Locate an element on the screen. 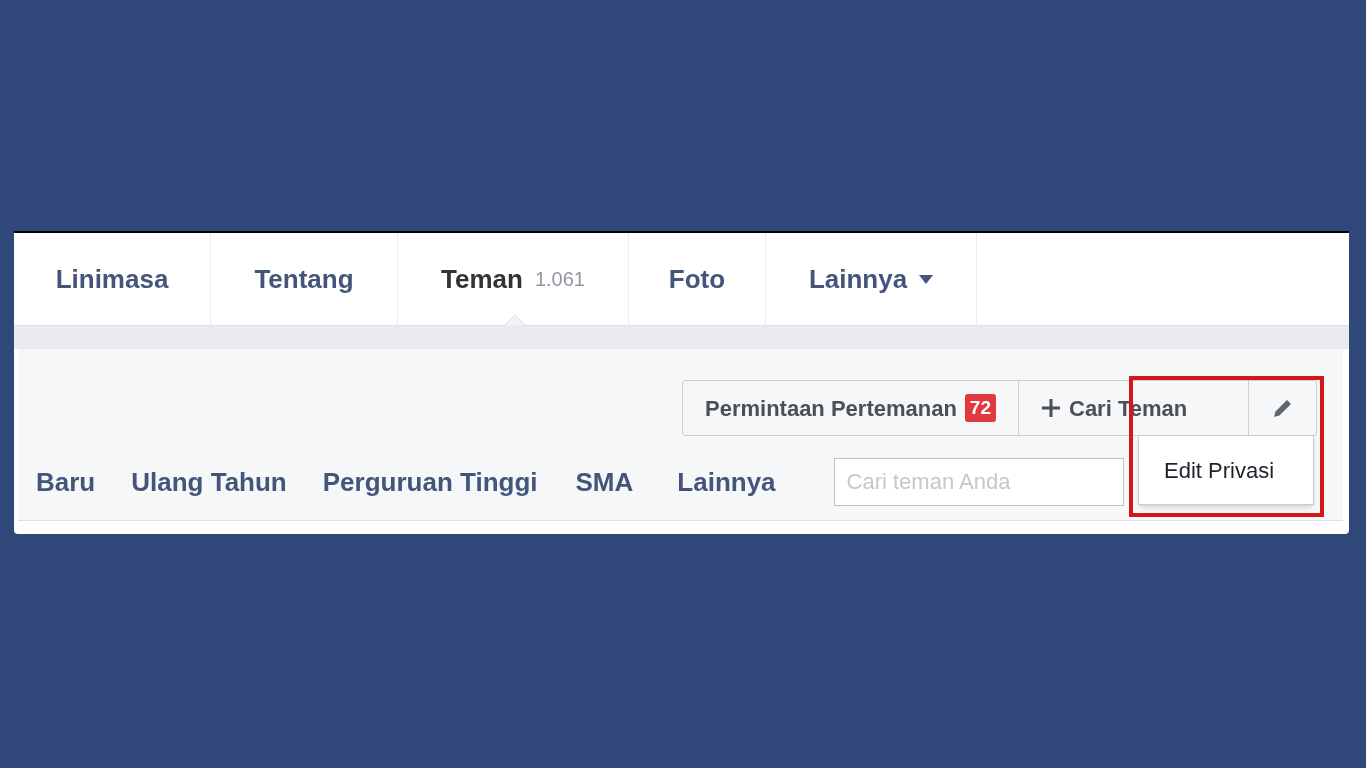  edit-button is located at coordinates (1283, 408).